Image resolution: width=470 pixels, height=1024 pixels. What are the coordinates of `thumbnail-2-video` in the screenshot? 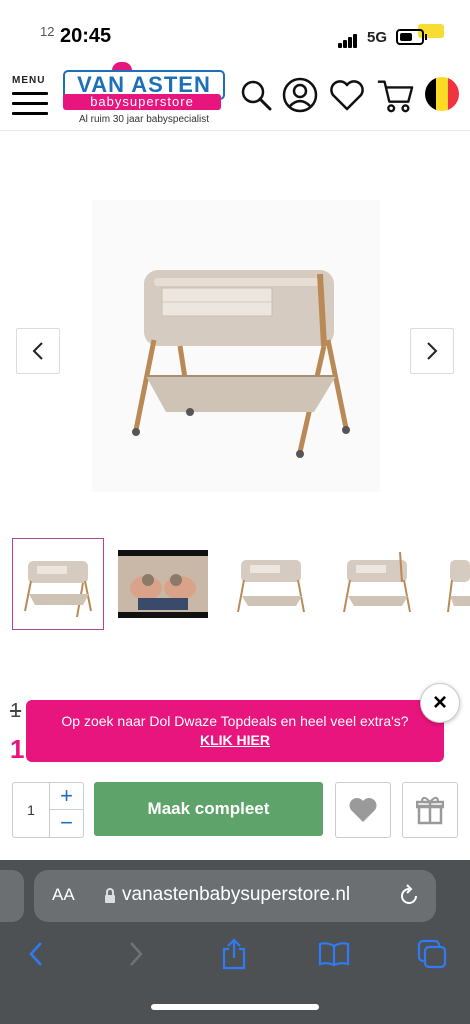 It's located at (163, 584).